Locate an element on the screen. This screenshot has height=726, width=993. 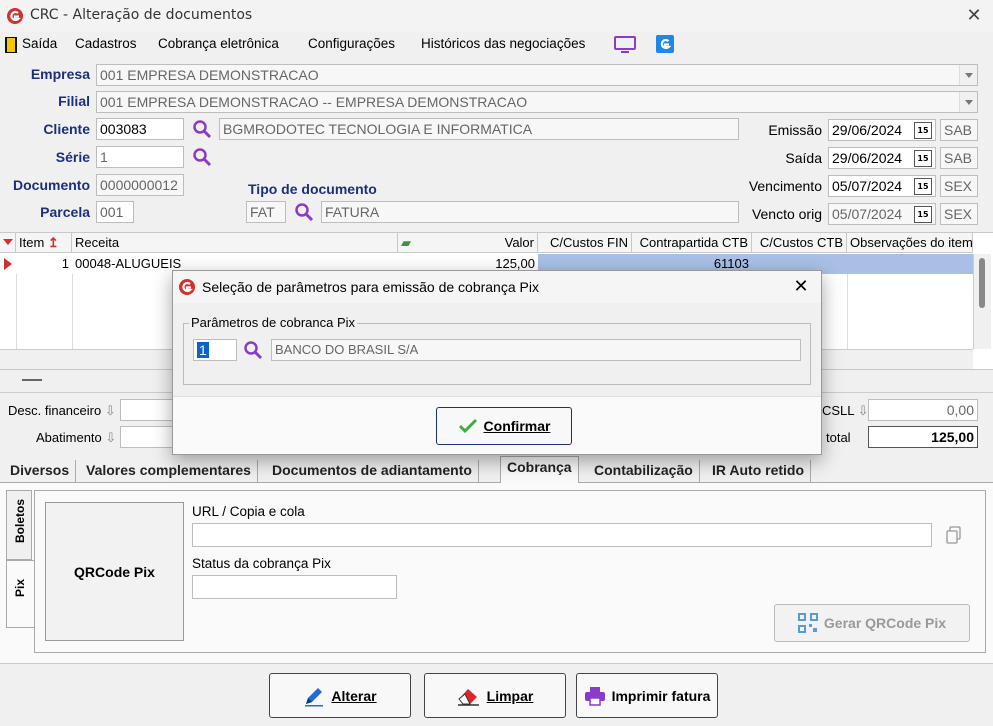
emissao-day: SAB is located at coordinates (959, 130).